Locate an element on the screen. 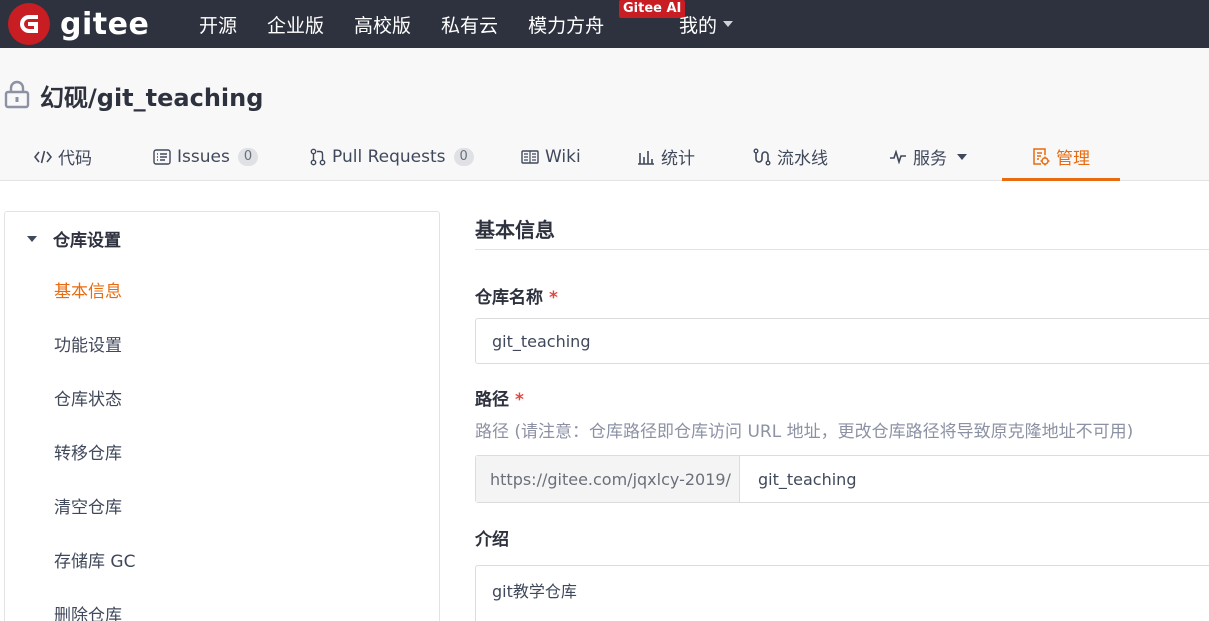  repo-name-input: git_teaching is located at coordinates (842, 341).